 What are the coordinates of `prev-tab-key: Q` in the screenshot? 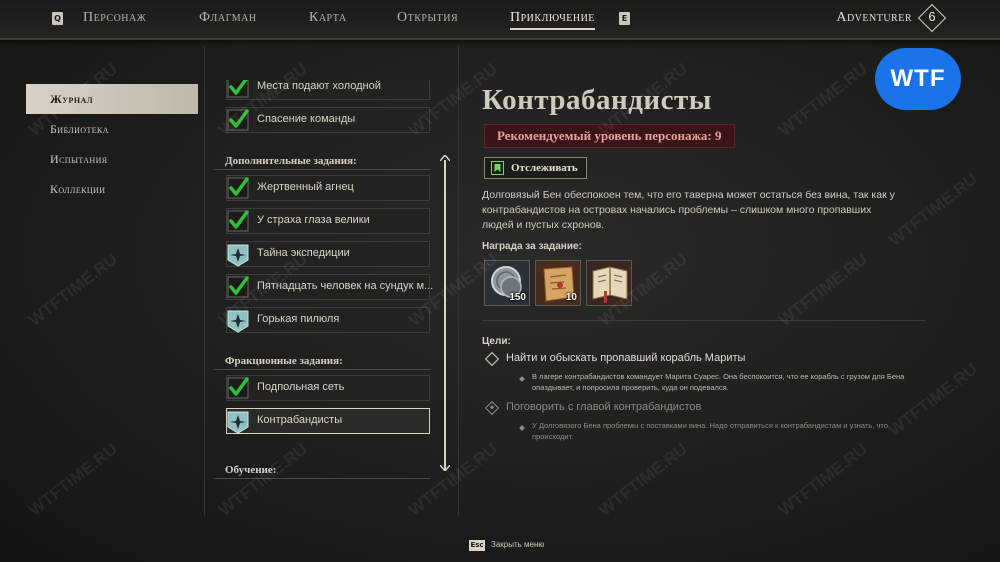 It's located at (57, 18).